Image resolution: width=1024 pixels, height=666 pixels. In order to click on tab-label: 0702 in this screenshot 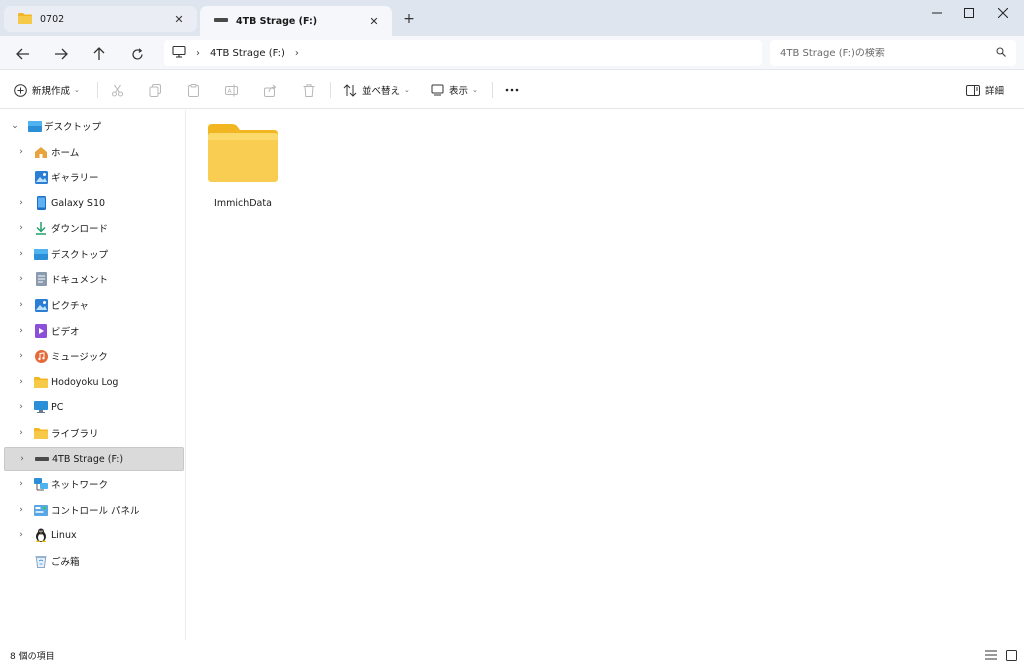, I will do `click(52, 19)`.